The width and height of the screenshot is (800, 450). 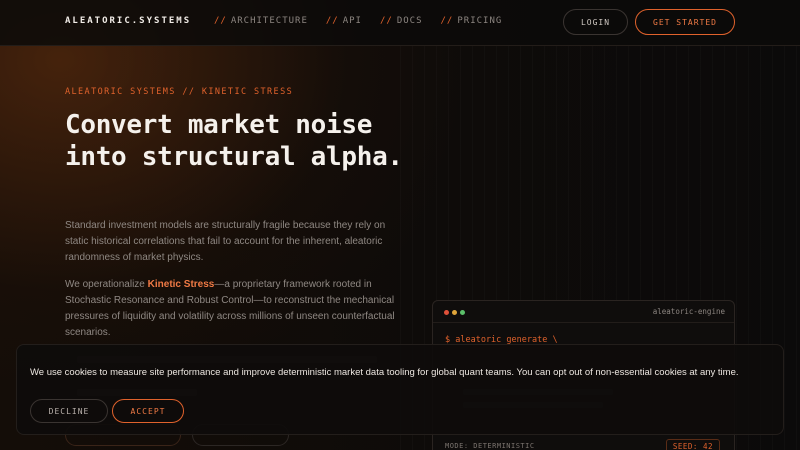 What do you see at coordinates (179, 92) in the screenshot?
I see `hero-eyebrow: ALEATORIC SYSTEMS // KINETIC STRESS` at bounding box center [179, 92].